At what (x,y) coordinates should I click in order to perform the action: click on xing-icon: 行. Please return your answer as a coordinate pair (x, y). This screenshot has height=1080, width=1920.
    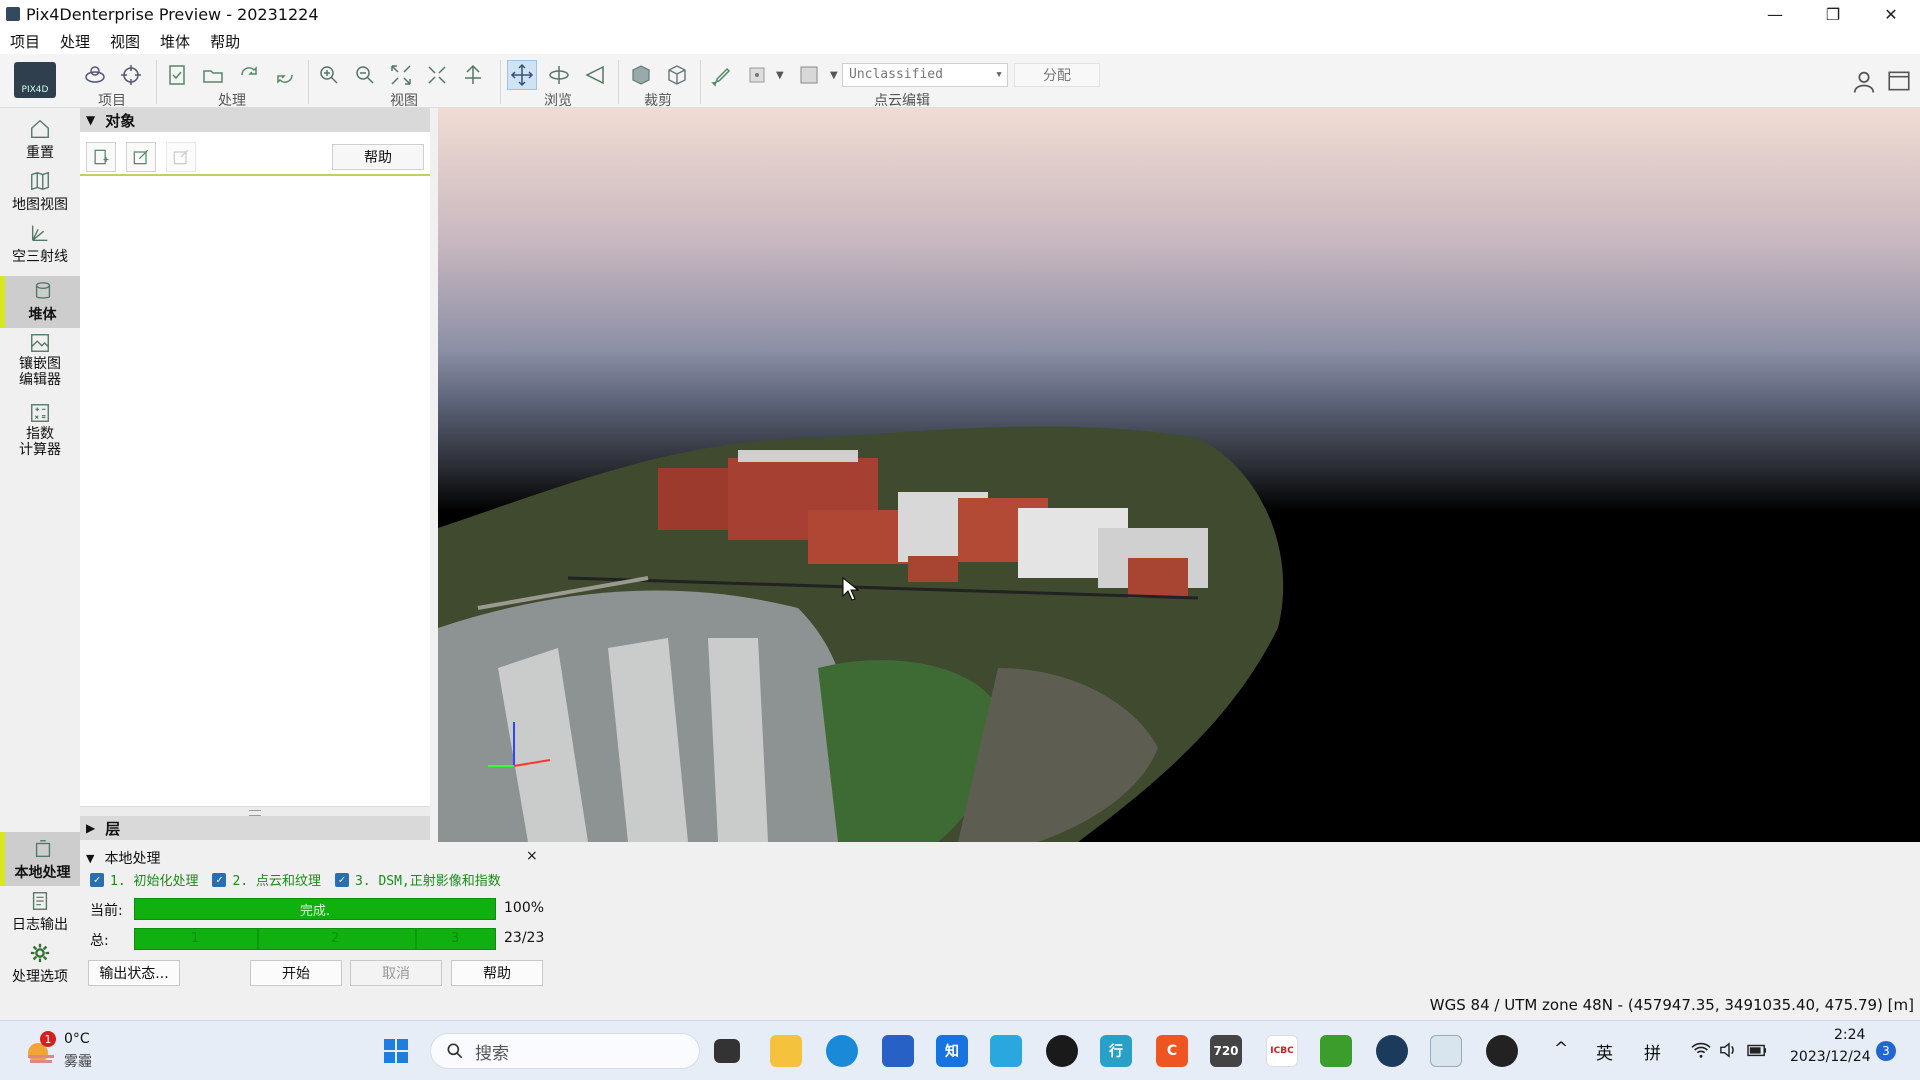
    Looking at the image, I should click on (1116, 1051).